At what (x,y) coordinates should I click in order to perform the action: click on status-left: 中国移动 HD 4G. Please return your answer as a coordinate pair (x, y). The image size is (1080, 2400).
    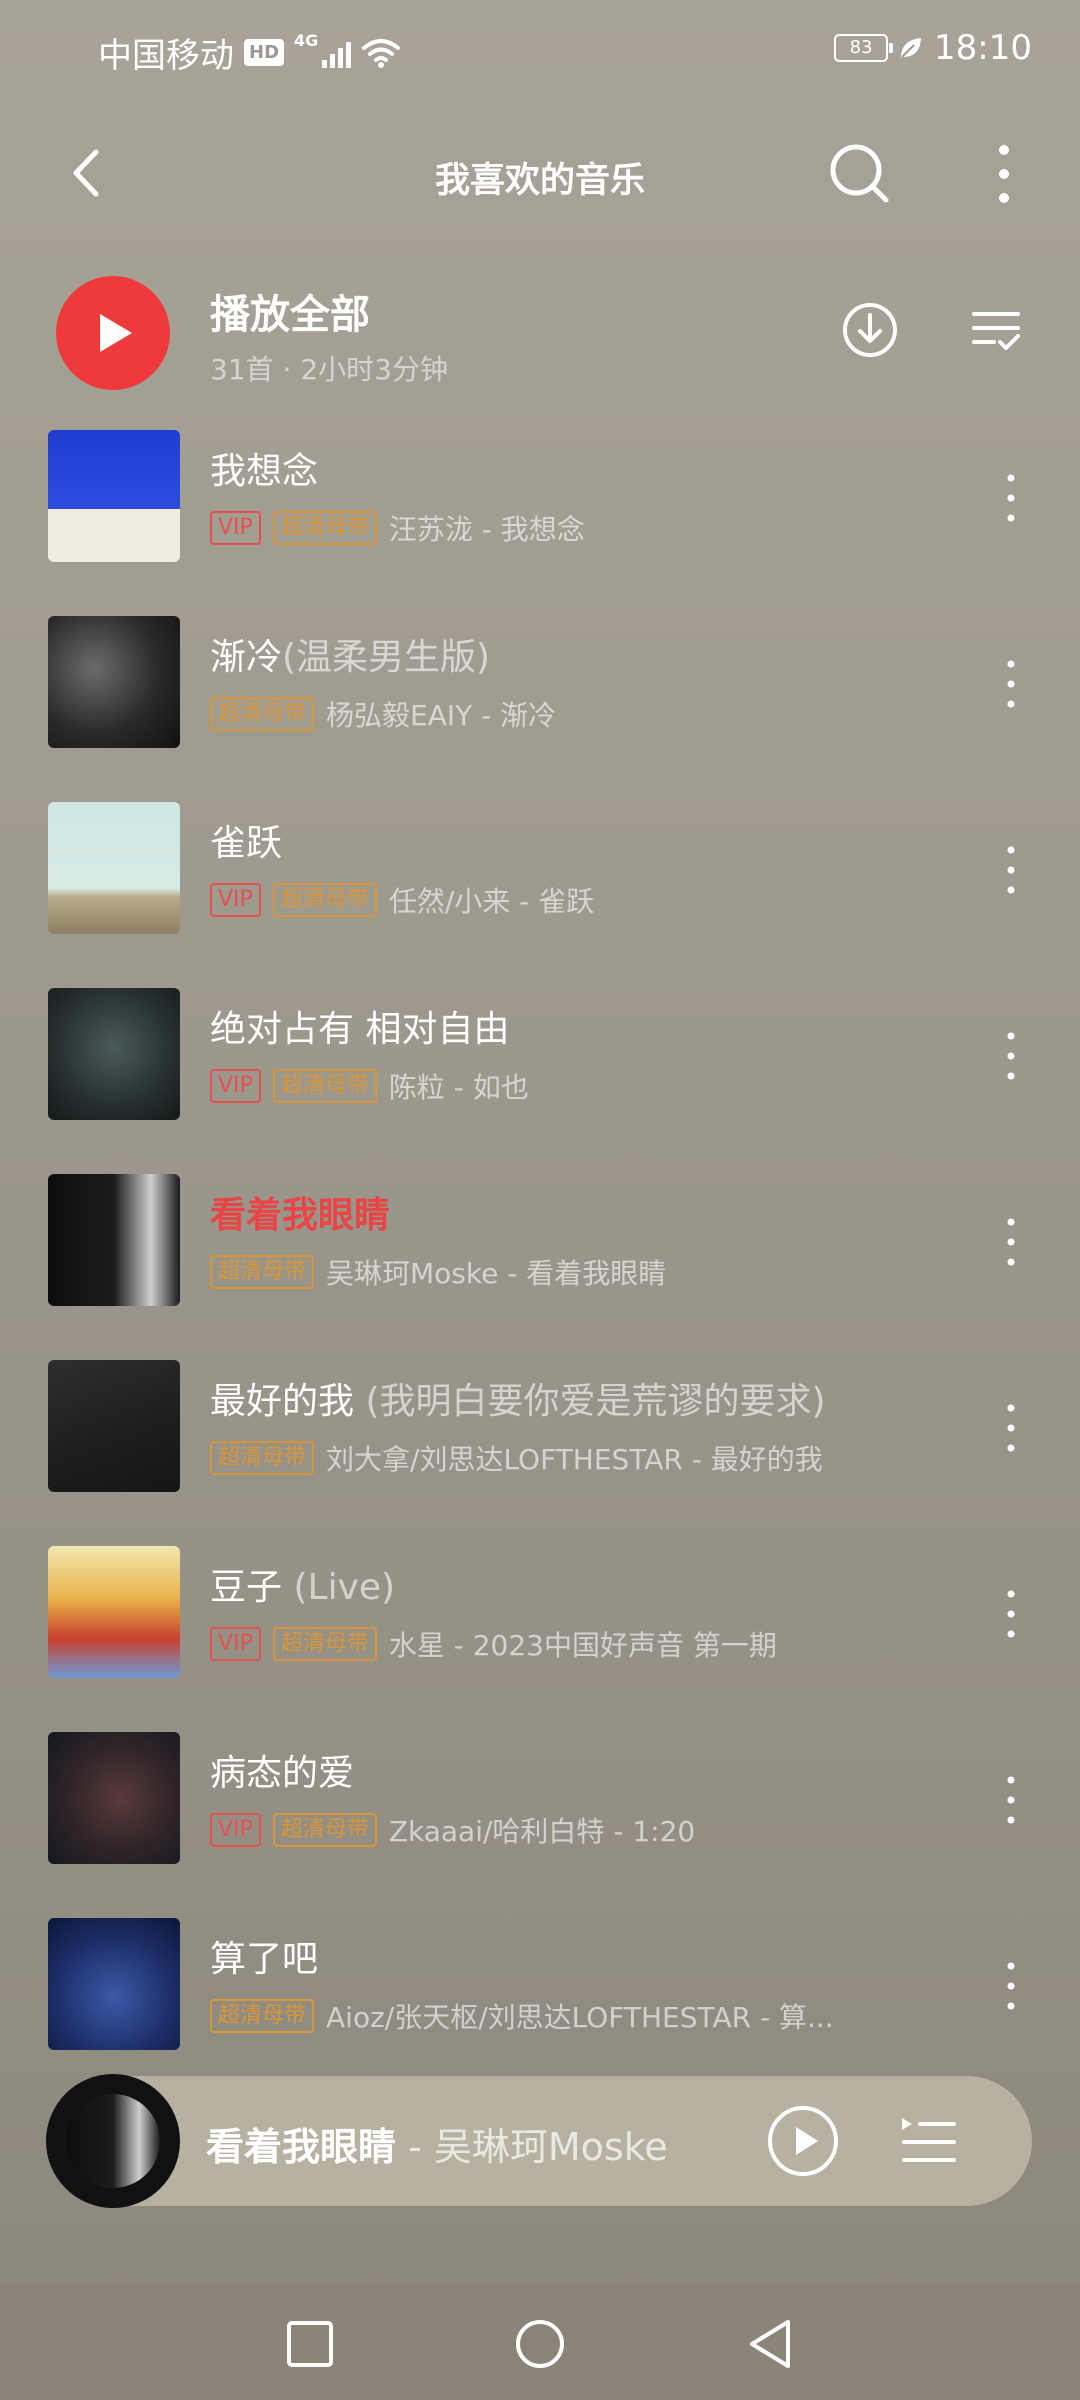
    Looking at the image, I should click on (249, 52).